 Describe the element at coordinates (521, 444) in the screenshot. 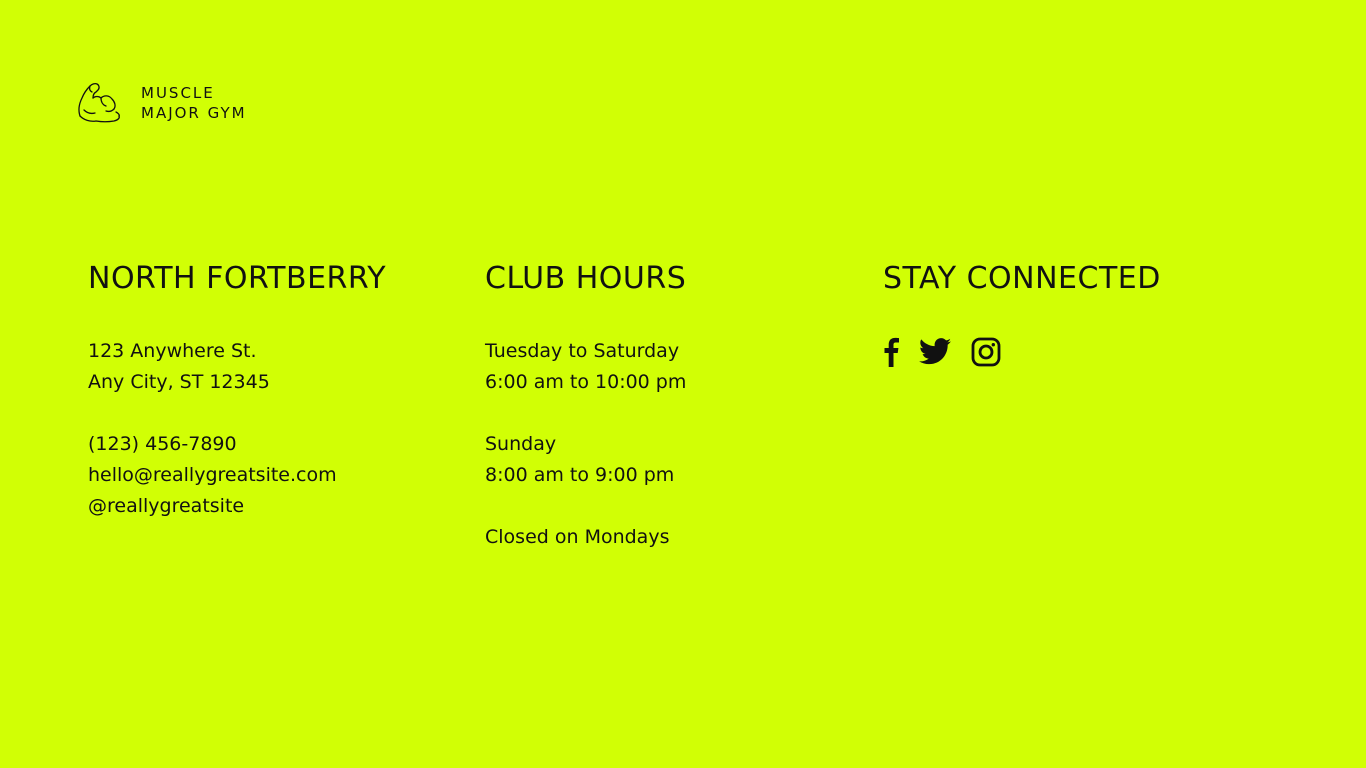

I see `sunday-label: Sunday` at that location.